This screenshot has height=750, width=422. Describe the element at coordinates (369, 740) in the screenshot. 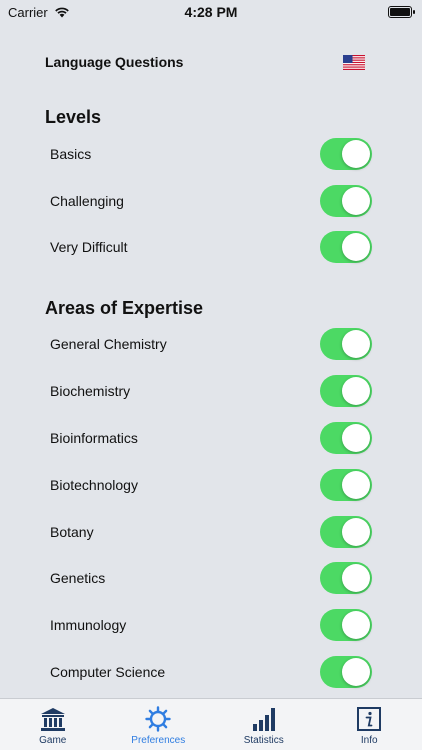

I see `tab-label: Info` at that location.